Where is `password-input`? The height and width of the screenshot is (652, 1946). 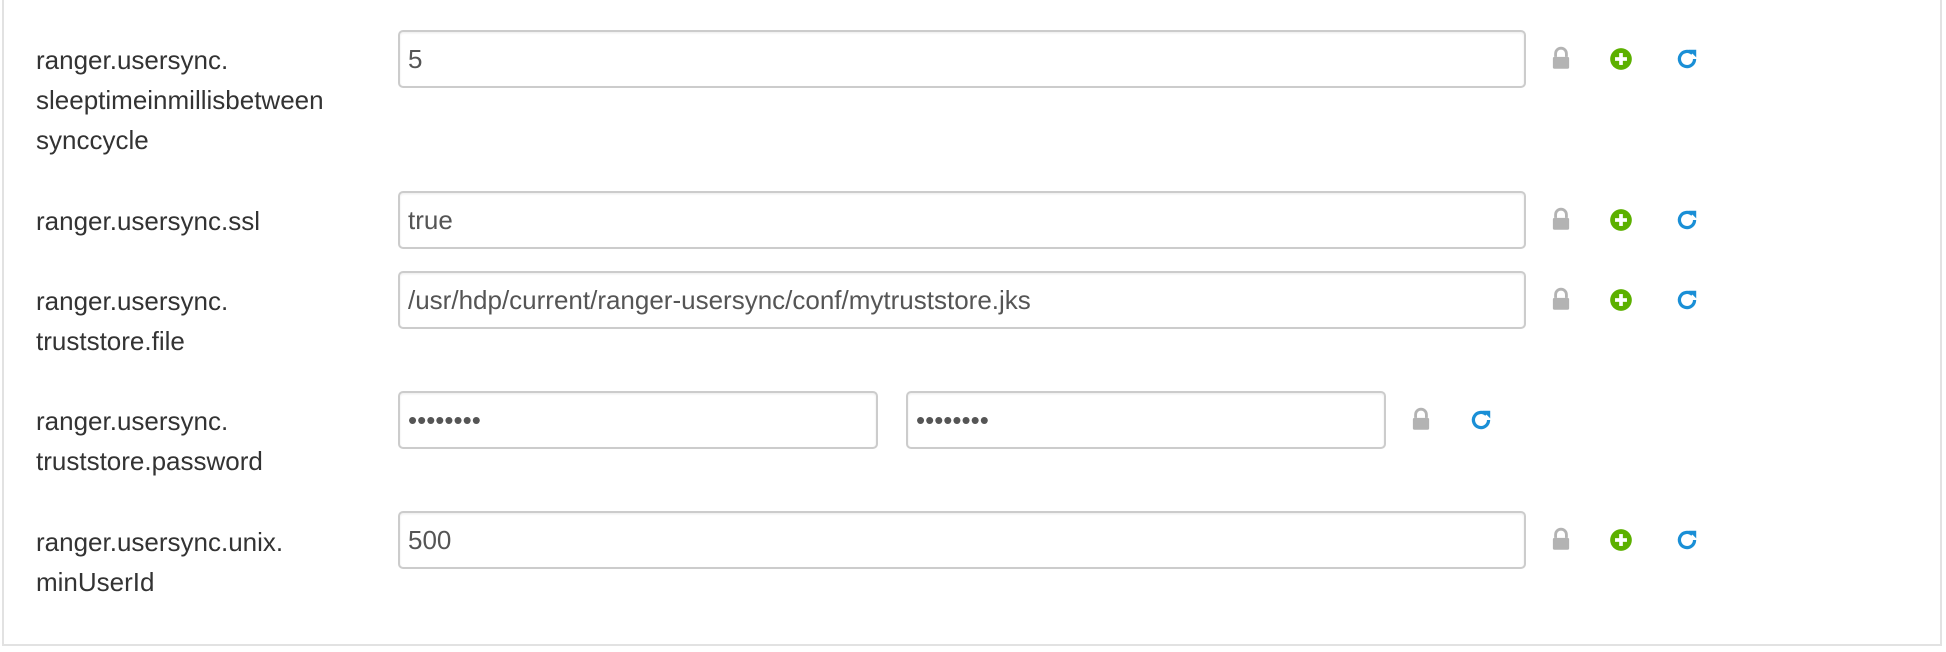 password-input is located at coordinates (638, 420).